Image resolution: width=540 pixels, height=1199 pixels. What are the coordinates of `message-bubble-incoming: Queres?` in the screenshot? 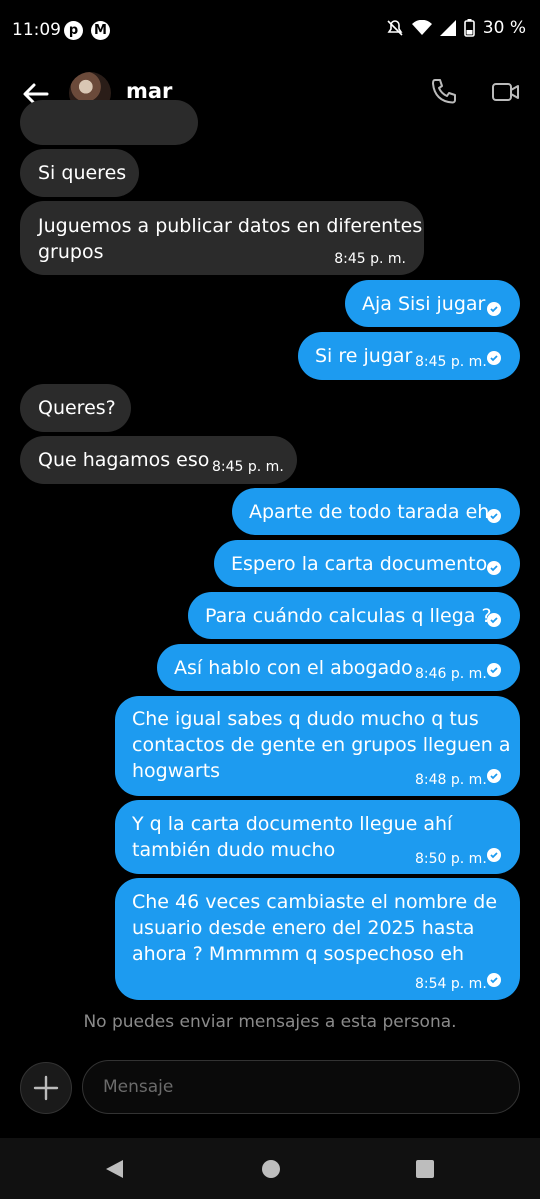 It's located at (75, 408).